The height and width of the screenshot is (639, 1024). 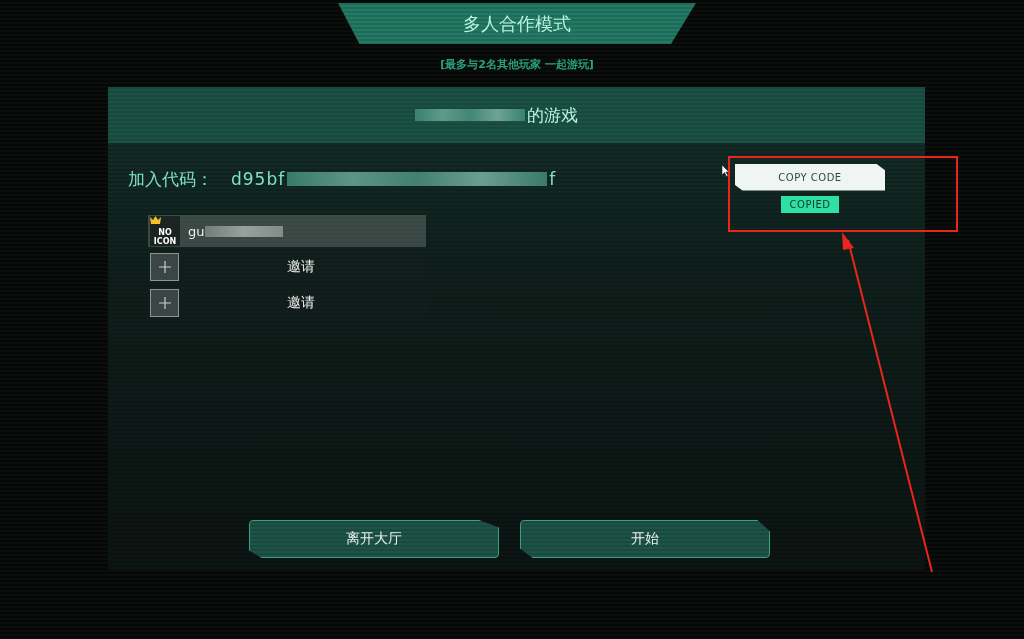 I want to click on lobby-title: 的游戏, so click(x=552, y=115).